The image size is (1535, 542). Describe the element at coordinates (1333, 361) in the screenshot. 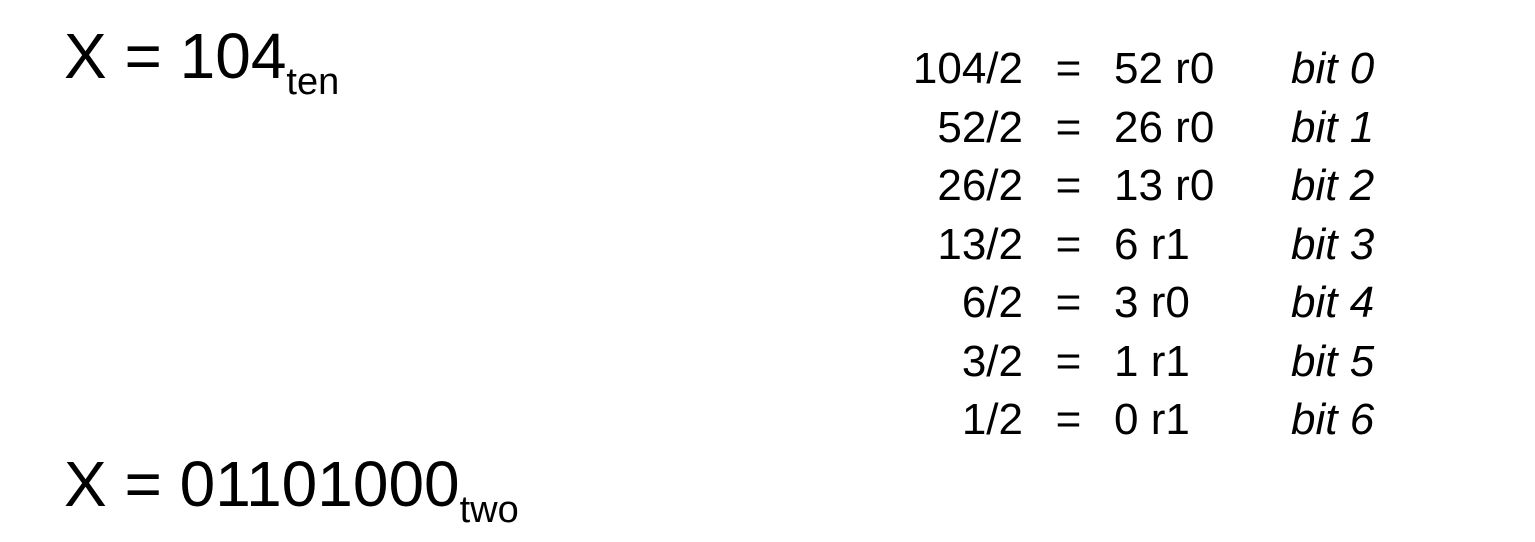

I see `bit-label: bit 5` at that location.